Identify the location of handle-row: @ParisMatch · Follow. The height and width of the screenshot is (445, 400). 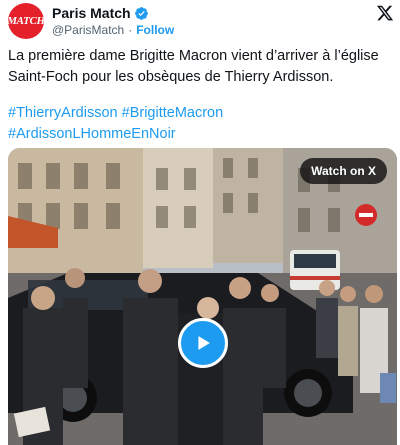
(113, 30).